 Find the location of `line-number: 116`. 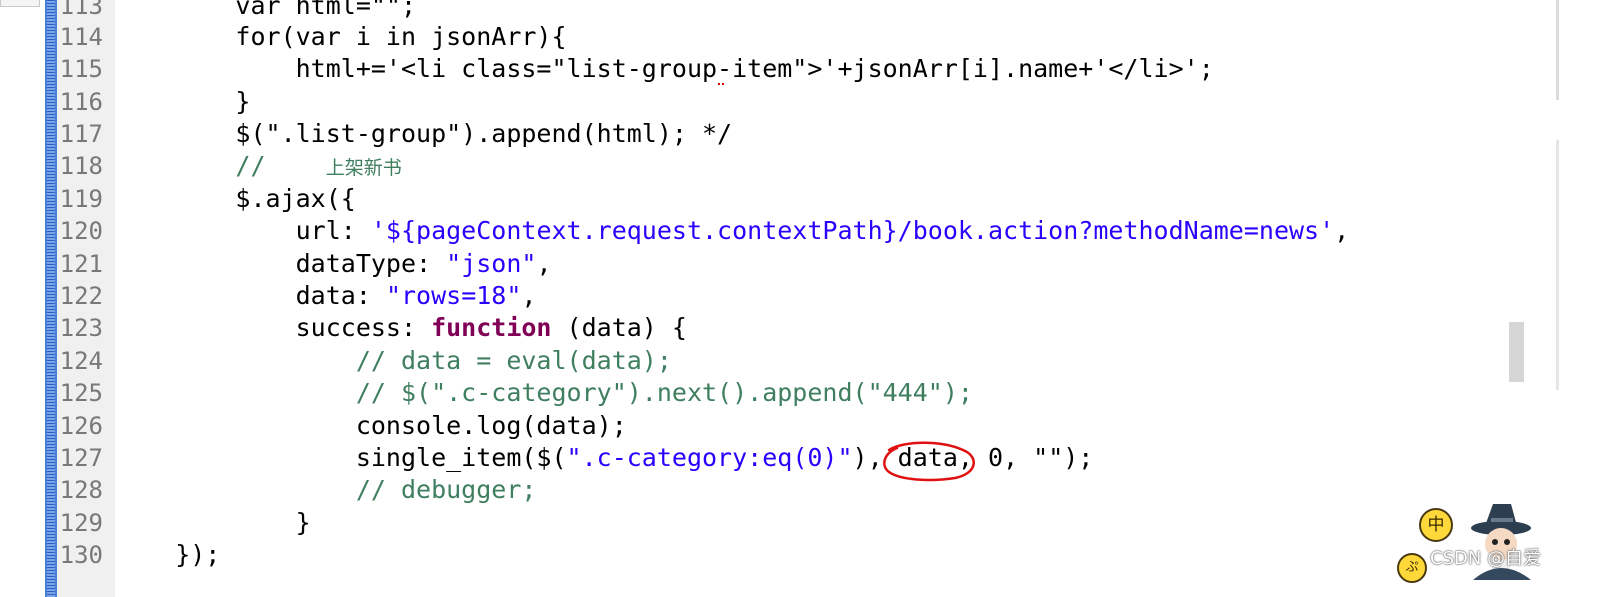

line-number: 116 is located at coordinates (81, 102).